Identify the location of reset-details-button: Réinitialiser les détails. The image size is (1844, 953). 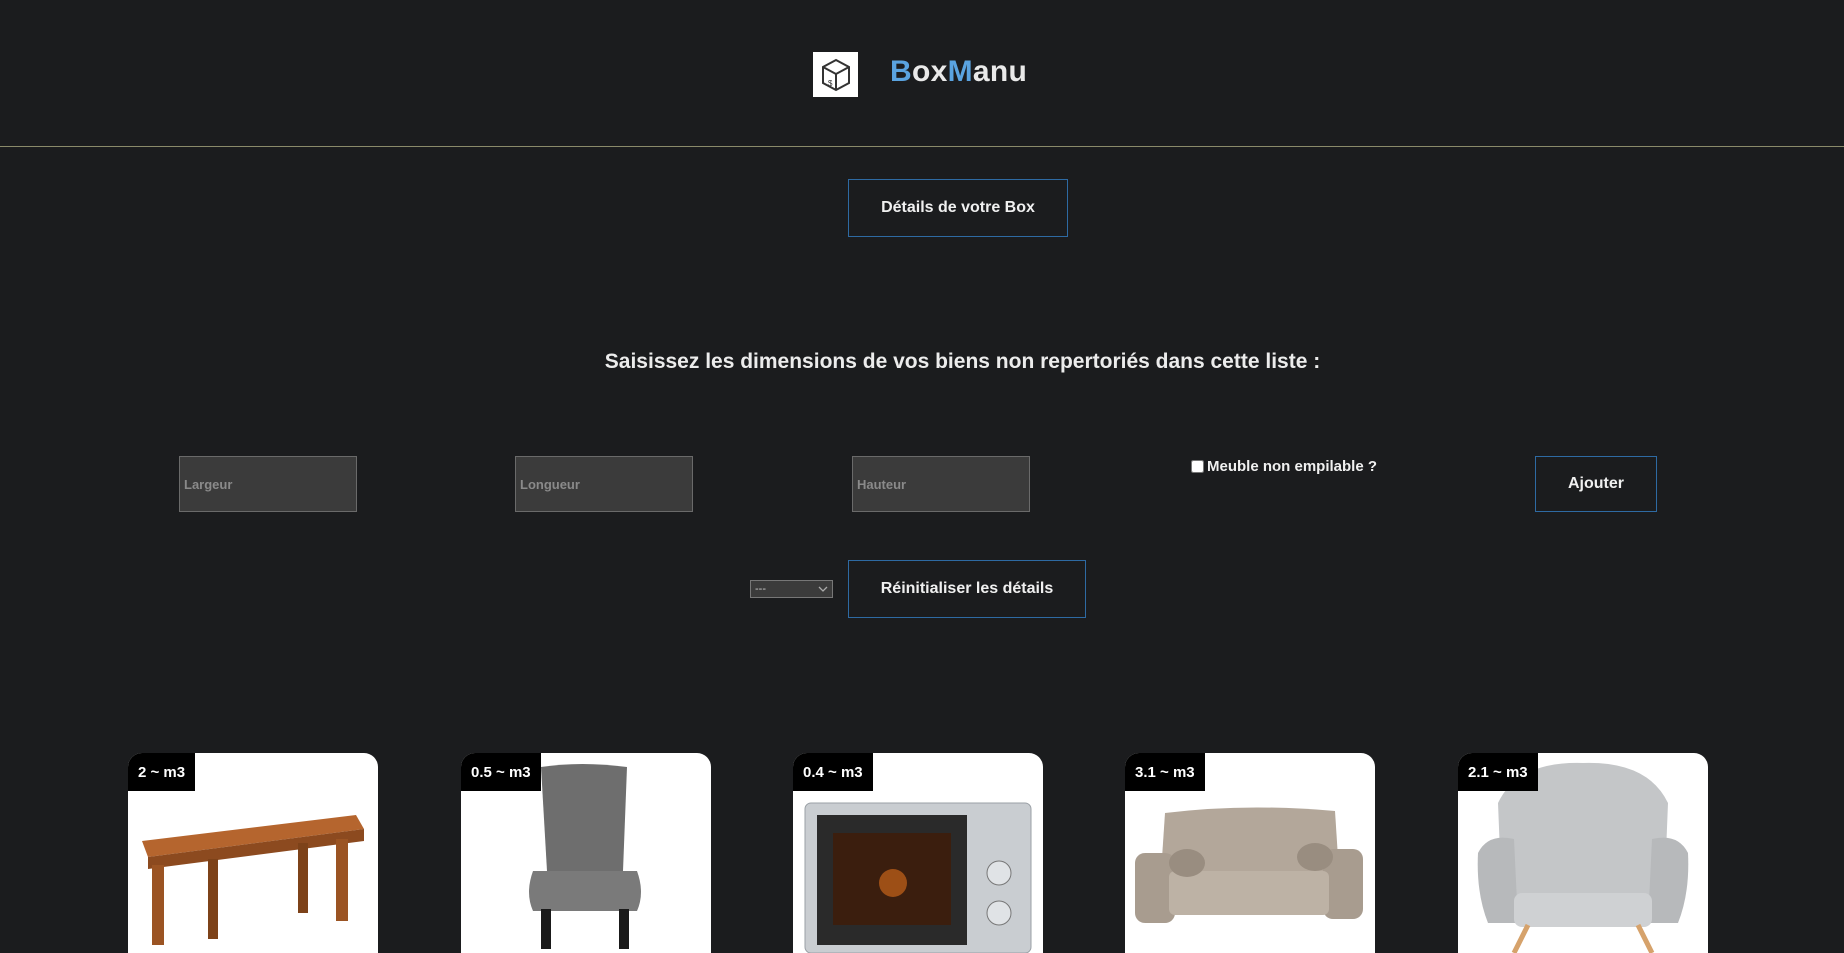
(967, 589).